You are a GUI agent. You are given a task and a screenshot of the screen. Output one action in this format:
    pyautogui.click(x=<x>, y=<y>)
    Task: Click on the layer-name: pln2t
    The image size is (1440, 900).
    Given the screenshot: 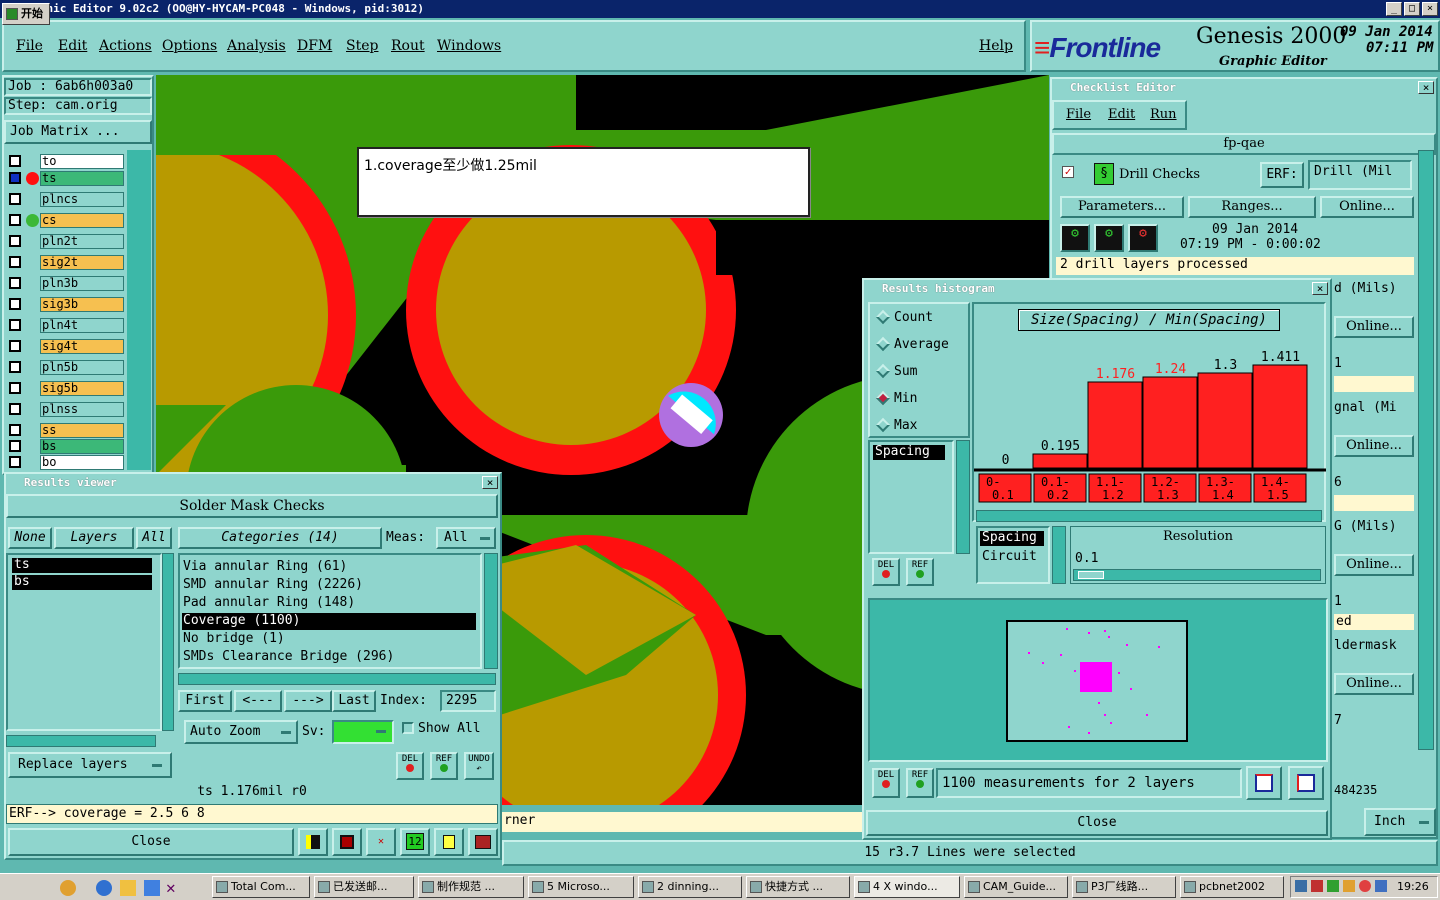 What is the action you would take?
    pyautogui.click(x=82, y=241)
    